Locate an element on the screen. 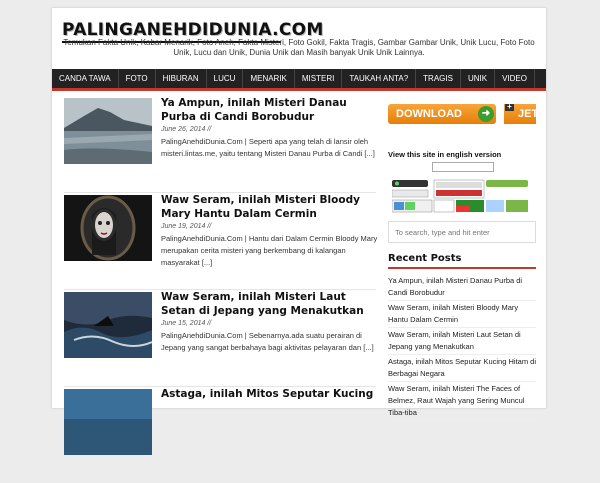  arrow-right-icon: ➜ is located at coordinates (486, 114).